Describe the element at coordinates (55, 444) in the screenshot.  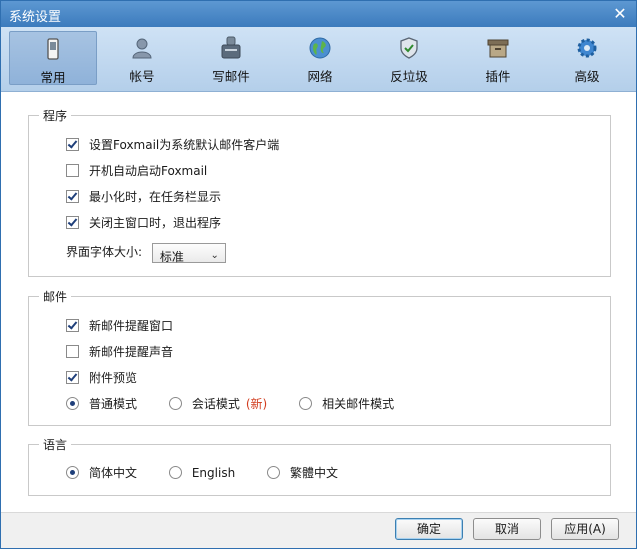
I see `group-legend: 语言` at that location.